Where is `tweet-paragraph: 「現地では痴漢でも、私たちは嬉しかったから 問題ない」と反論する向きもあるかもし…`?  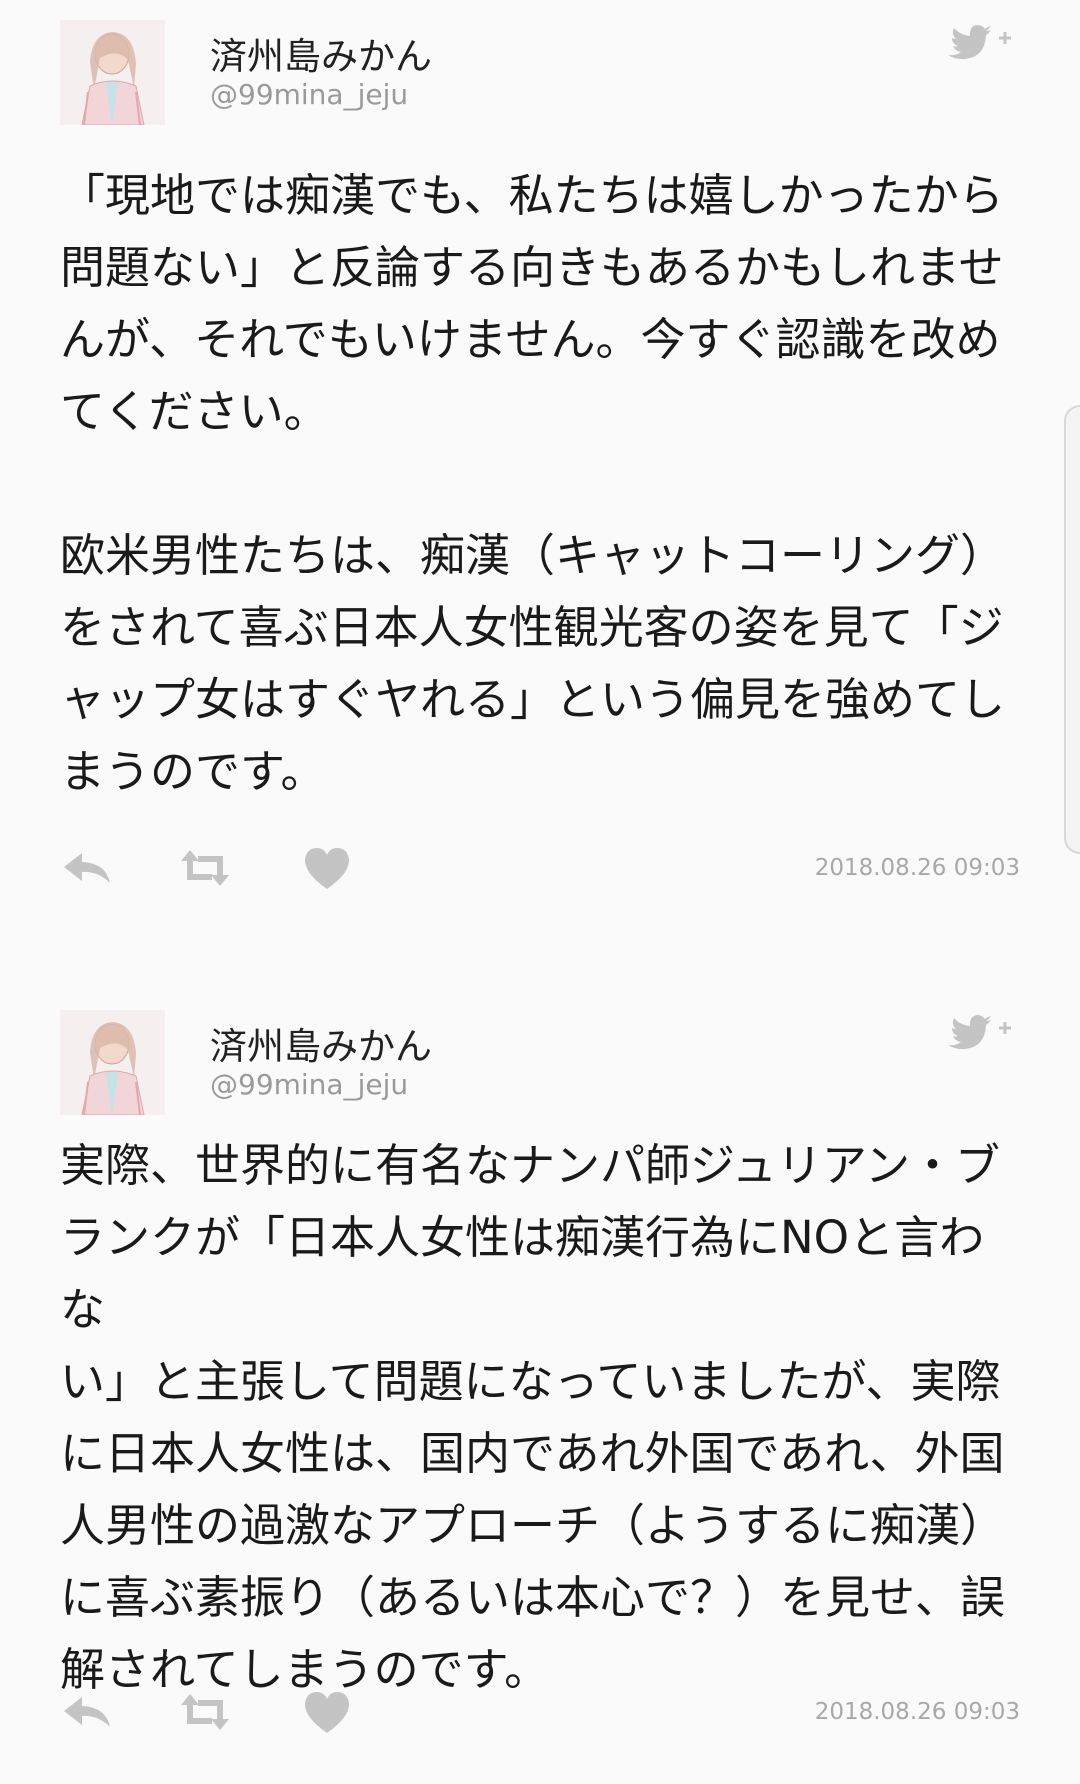 tweet-paragraph: 「現地では痴漢でも、私たちは嬉しかったから 問題ない」と反論する向きもあるかもし… is located at coordinates (532, 303).